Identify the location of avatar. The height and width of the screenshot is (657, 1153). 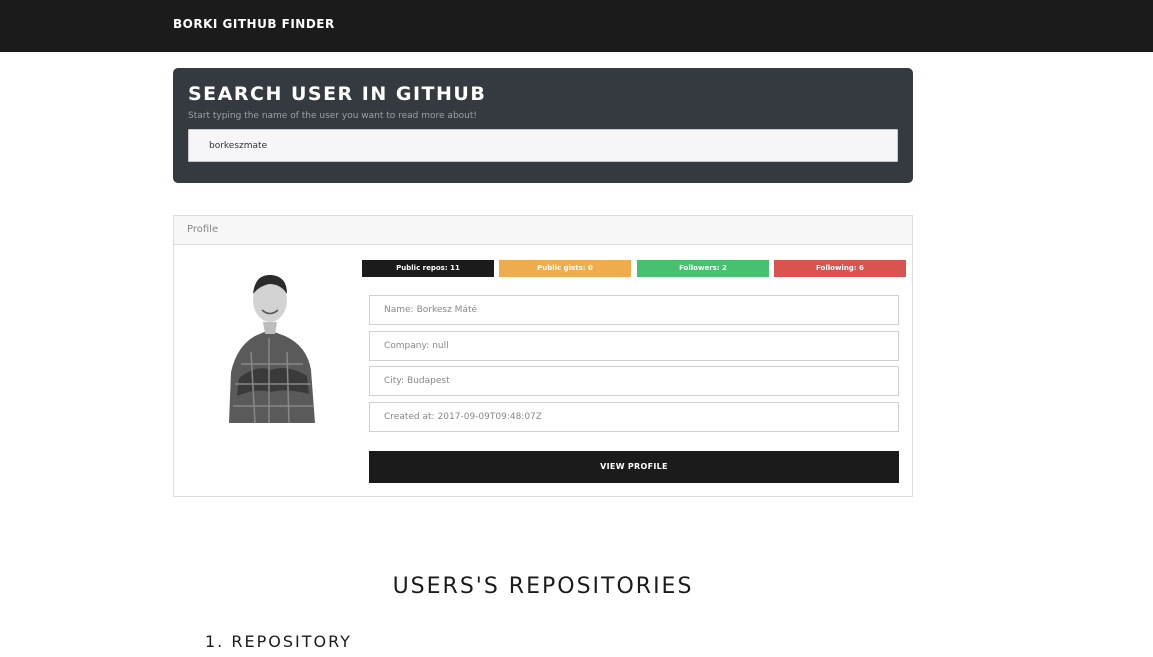
(270, 342).